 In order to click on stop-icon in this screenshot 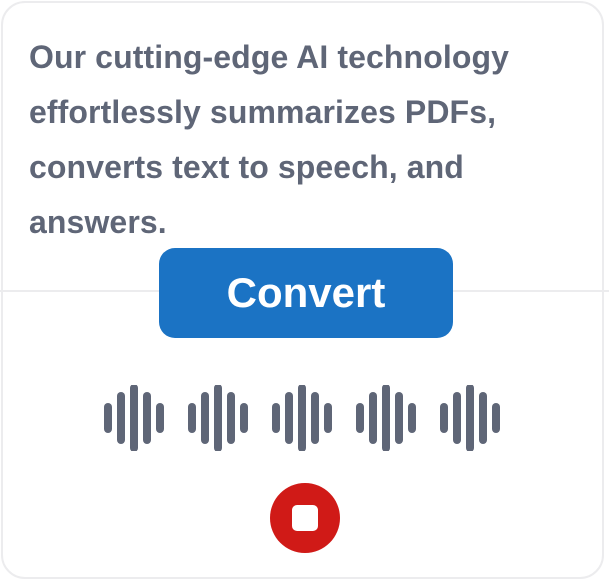, I will do `click(305, 518)`.